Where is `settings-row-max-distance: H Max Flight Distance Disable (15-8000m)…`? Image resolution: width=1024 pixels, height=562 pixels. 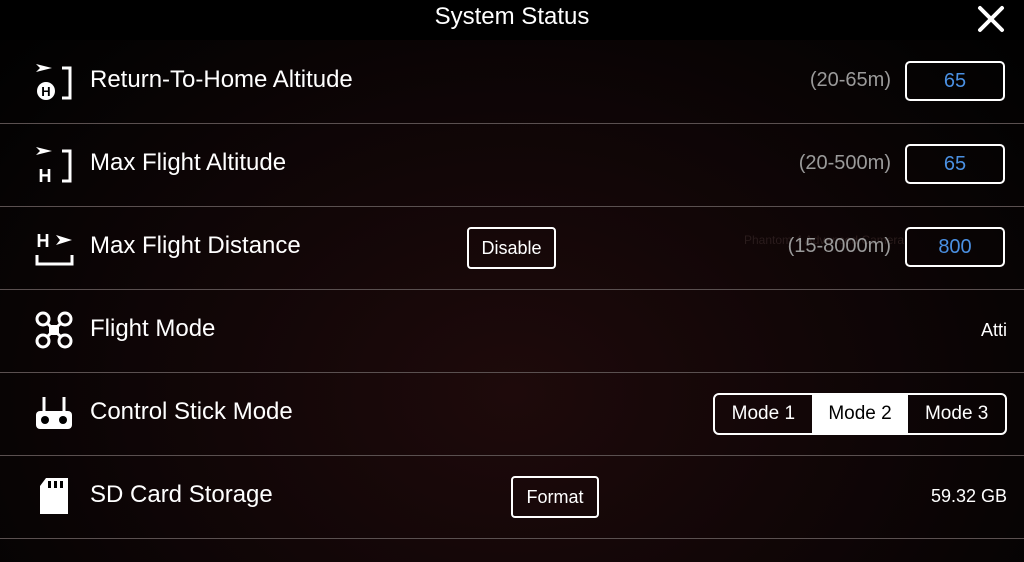 settings-row-max-distance: H Max Flight Distance Disable (15-8000m)… is located at coordinates (512, 248).